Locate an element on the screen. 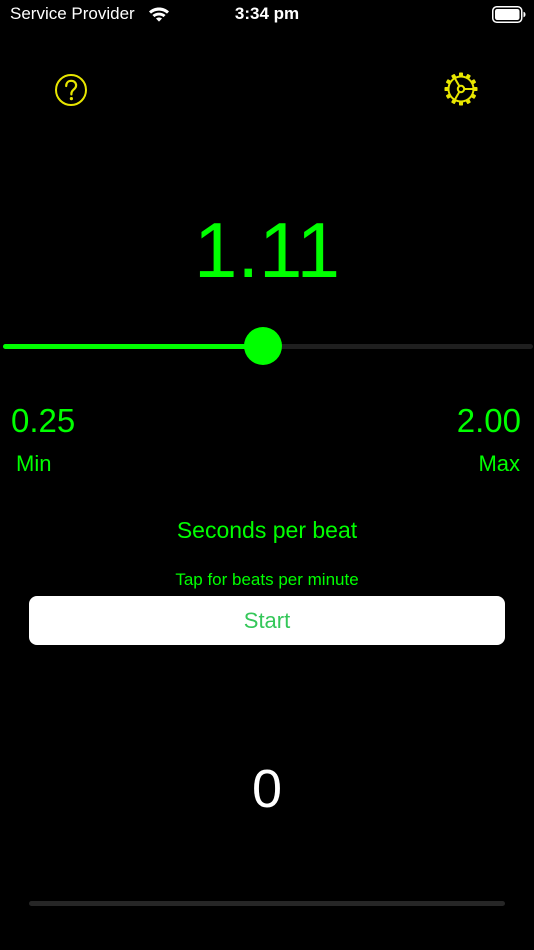 The height and width of the screenshot is (950, 534). help-button is located at coordinates (71, 90).